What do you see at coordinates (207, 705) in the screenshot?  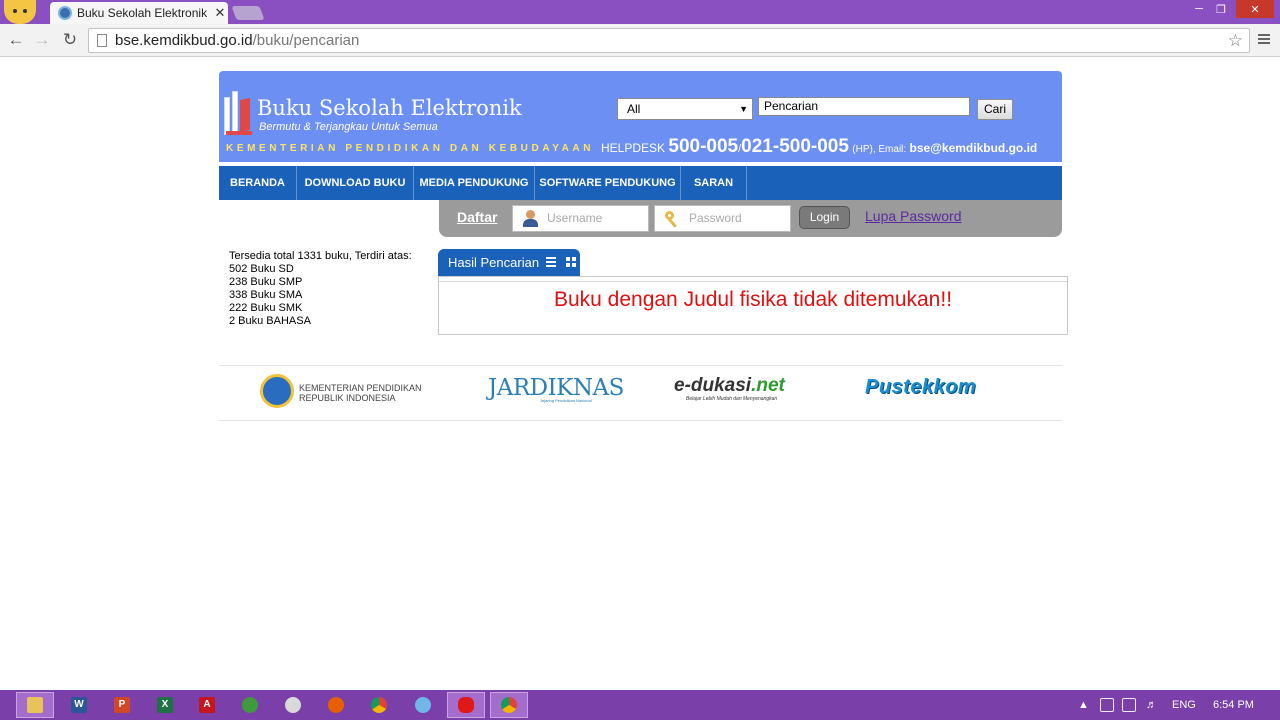 I see `taskbar-acrobat-icon: A` at bounding box center [207, 705].